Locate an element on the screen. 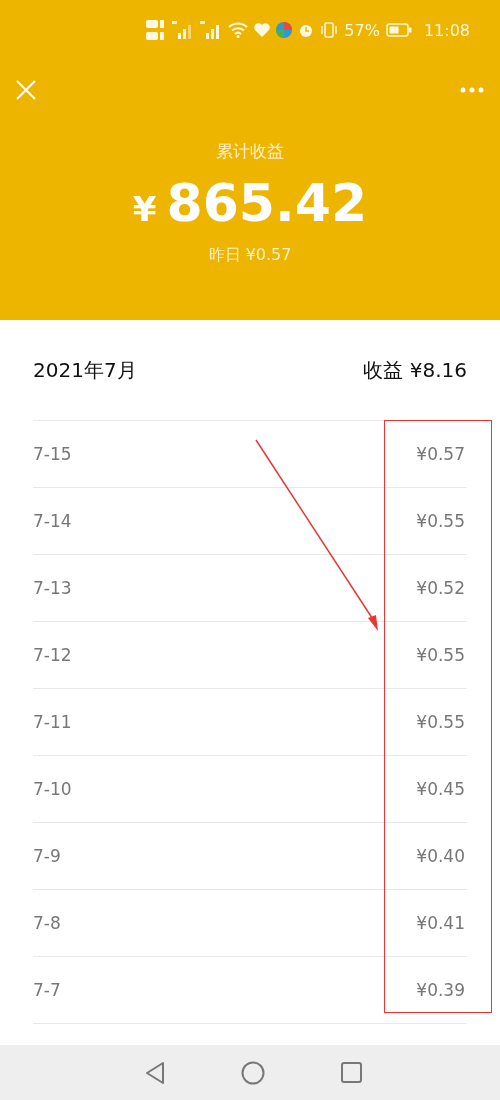  date-label: 7-10 is located at coordinates (52, 789).